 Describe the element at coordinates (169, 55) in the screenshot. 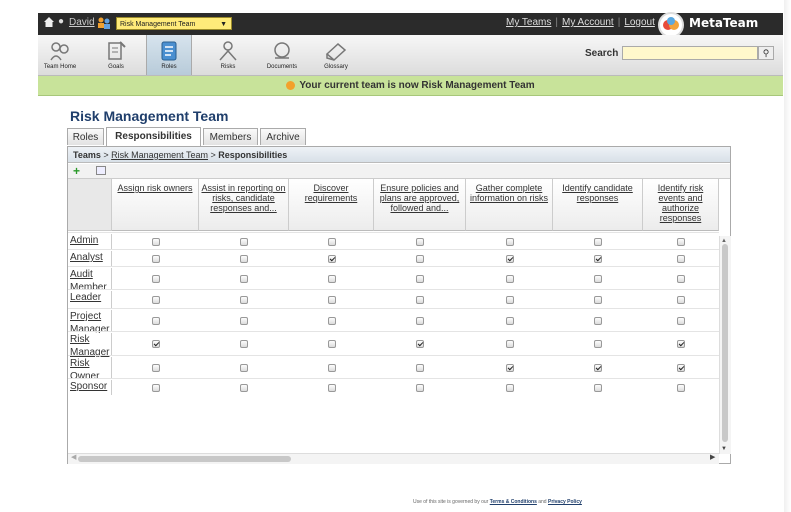

I see `toolbar-roles: Roles` at that location.